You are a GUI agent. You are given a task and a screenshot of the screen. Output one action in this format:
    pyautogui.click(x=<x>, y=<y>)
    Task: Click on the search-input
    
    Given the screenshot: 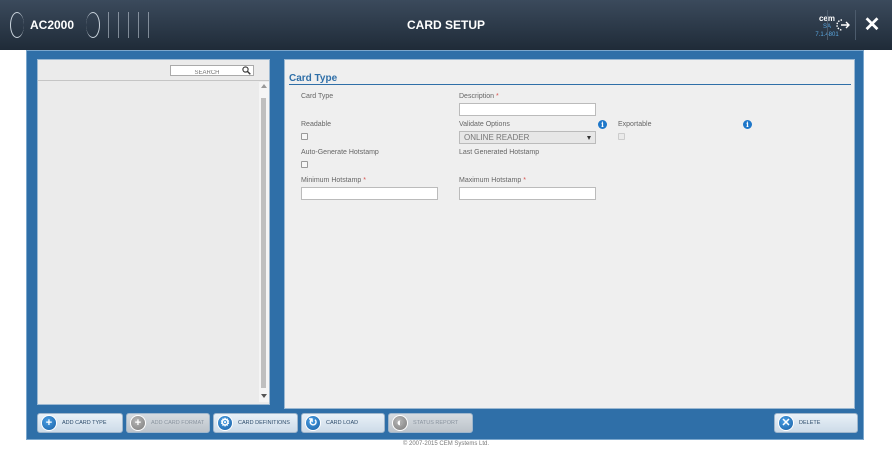 What is the action you would take?
    pyautogui.click(x=207, y=73)
    